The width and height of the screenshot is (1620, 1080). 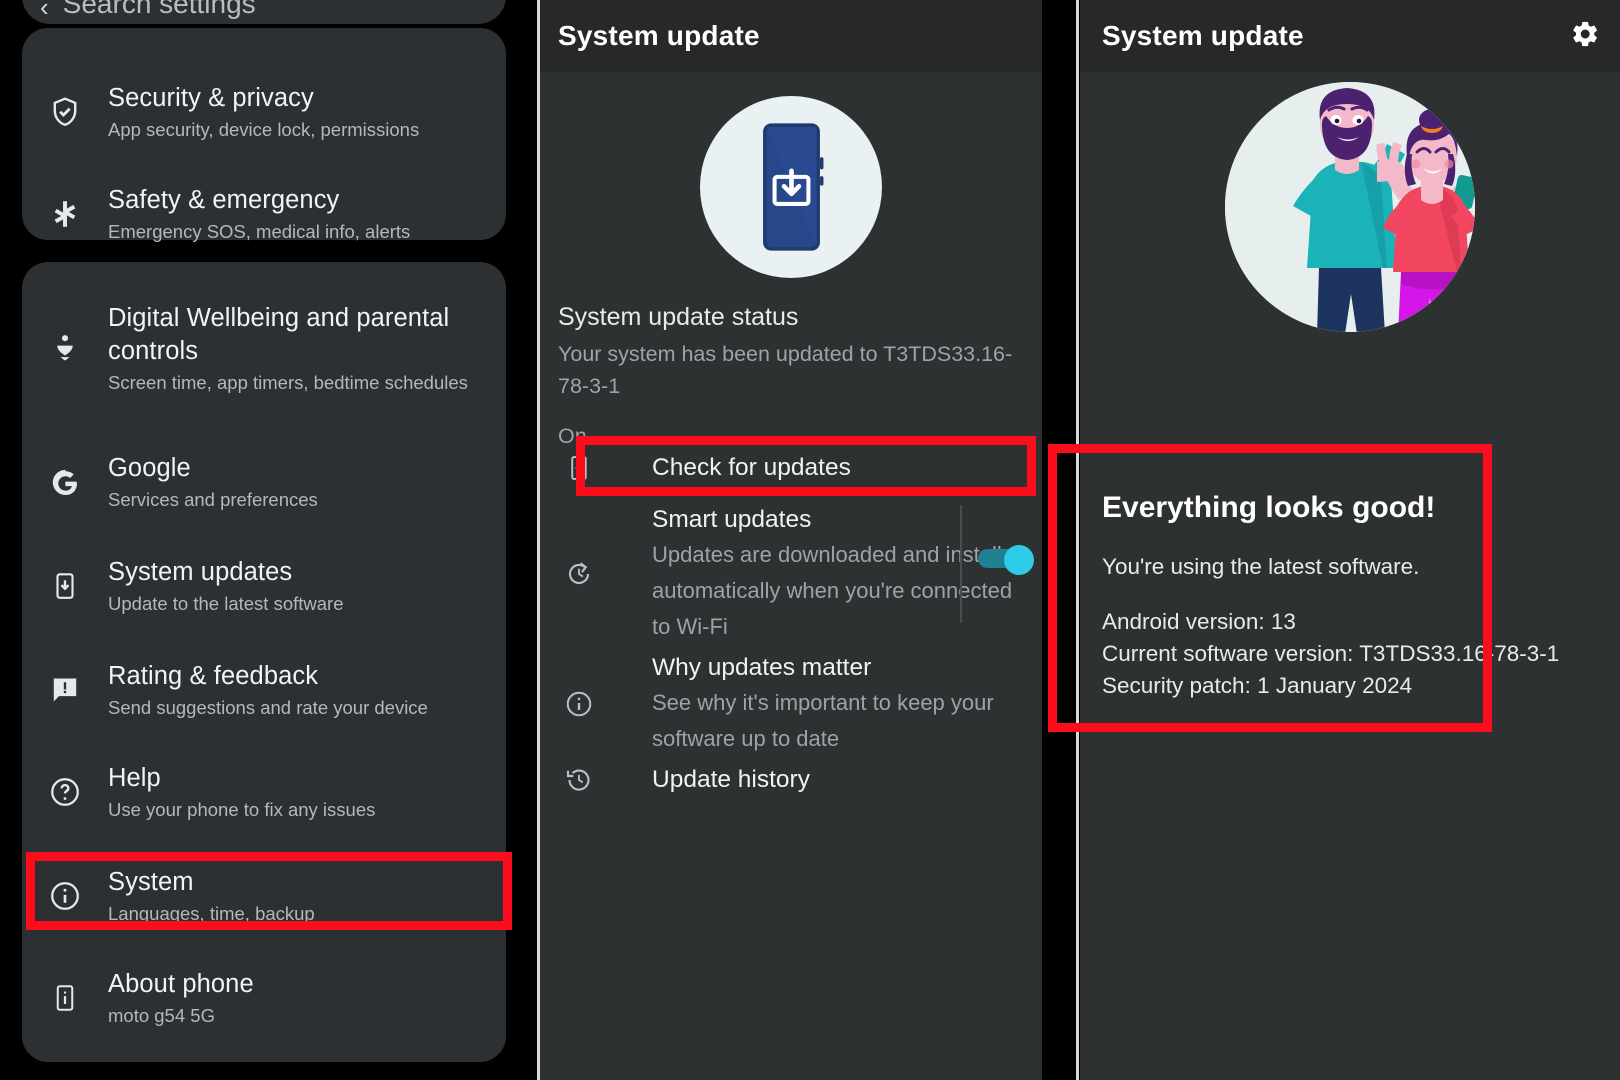 I want to click on shield-check-icon, so click(x=65, y=112).